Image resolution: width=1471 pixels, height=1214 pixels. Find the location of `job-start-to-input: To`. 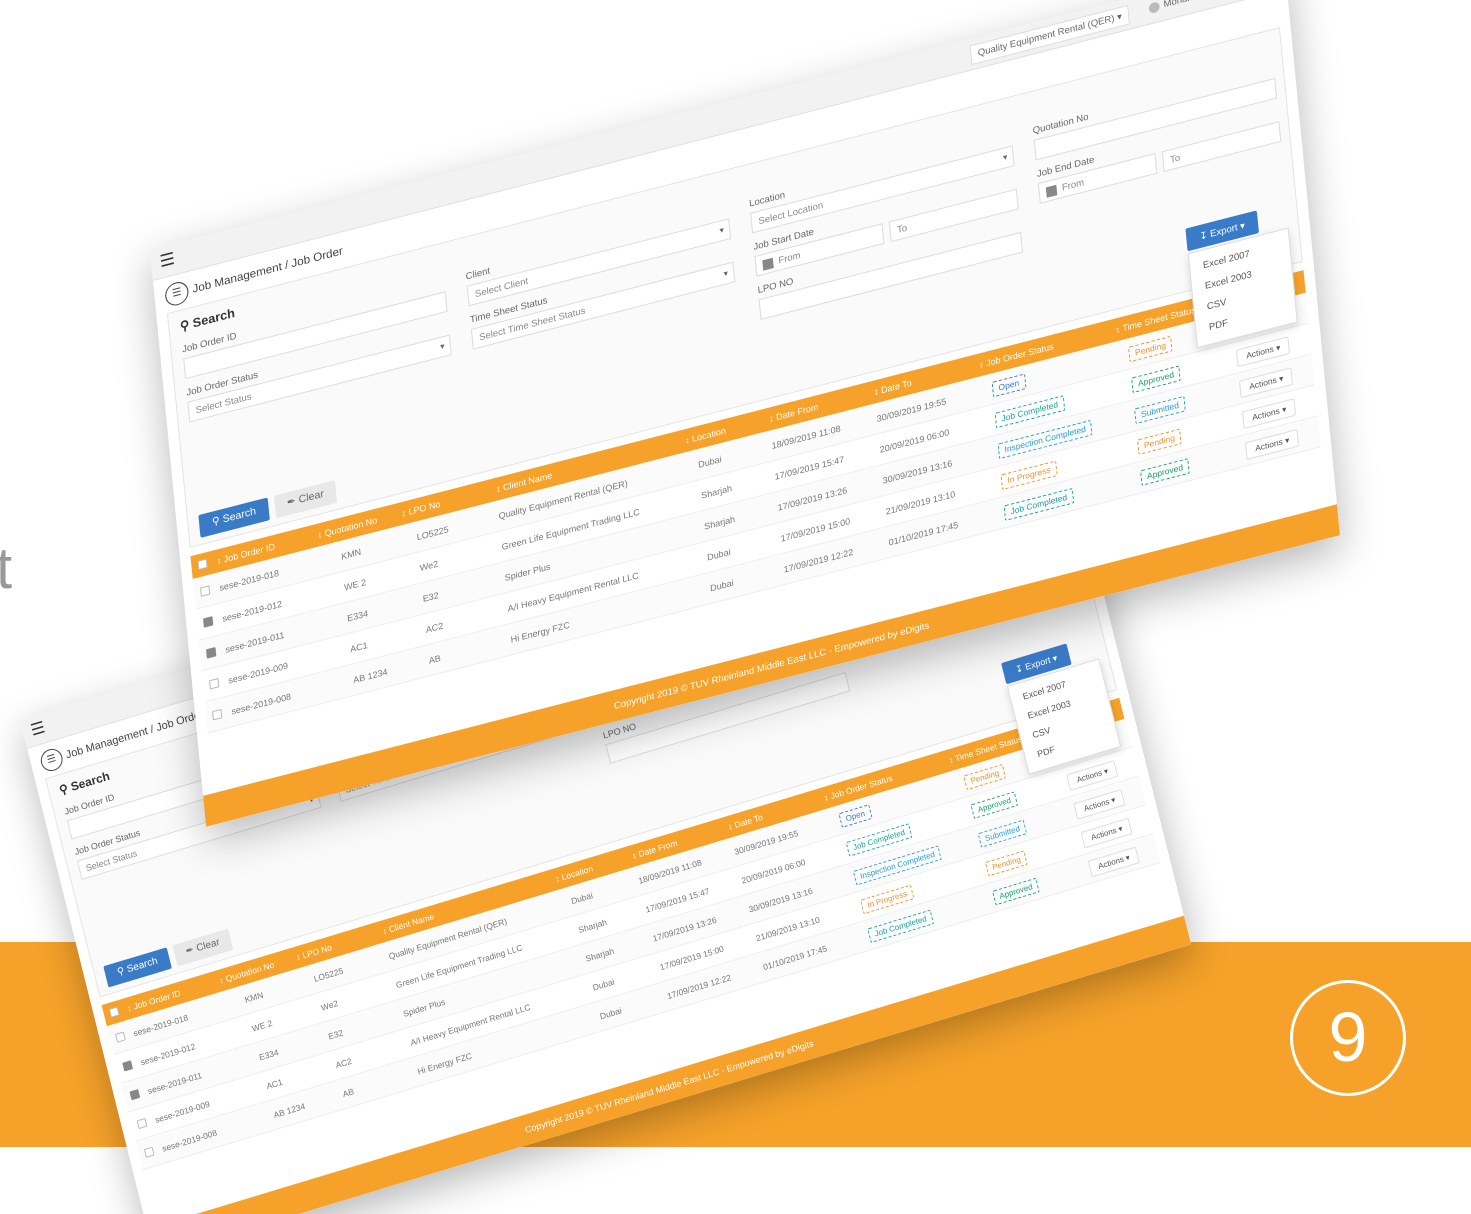

job-start-to-input: To is located at coordinates (953, 215).